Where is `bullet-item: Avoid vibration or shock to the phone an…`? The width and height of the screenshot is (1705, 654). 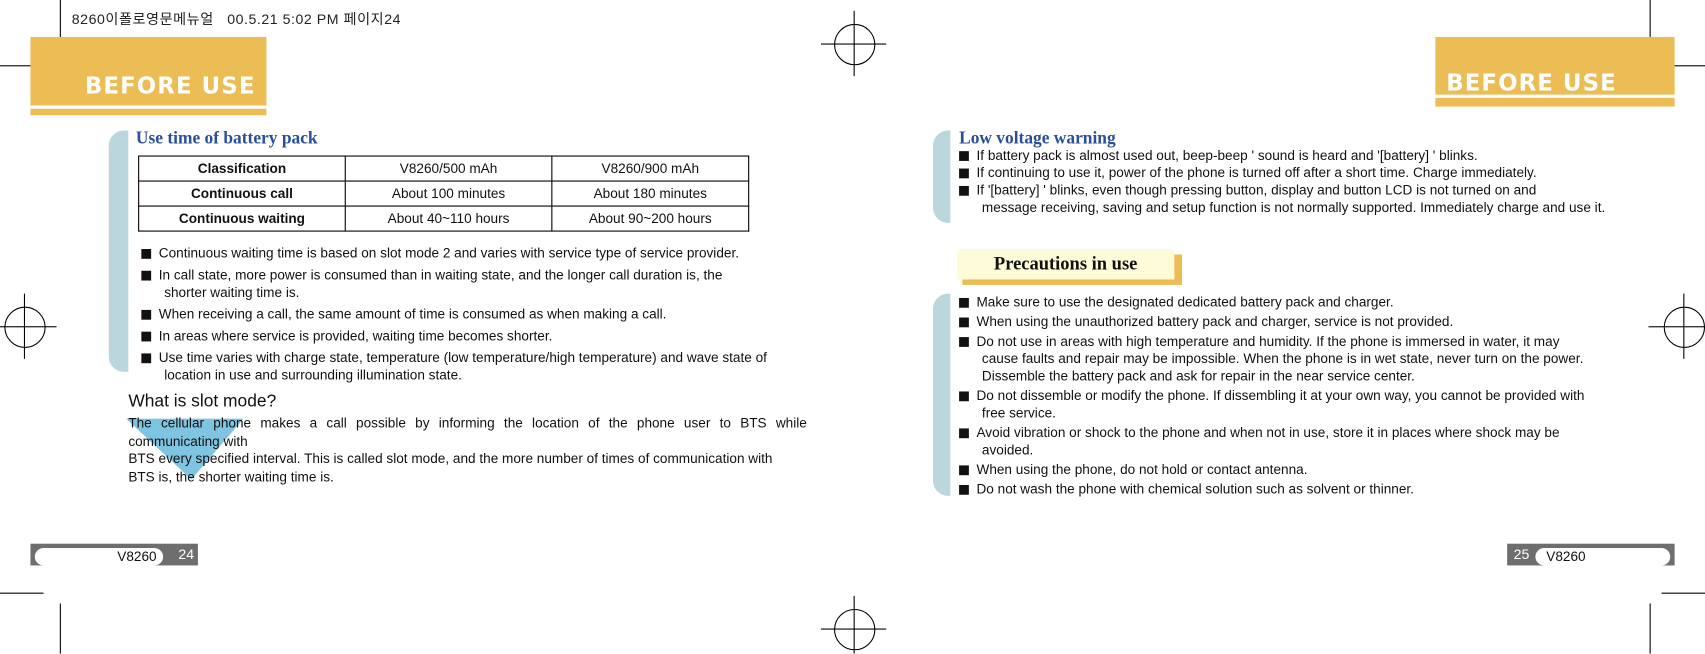 bullet-item: Avoid vibration or shock to the phone an… is located at coordinates (1307, 441).